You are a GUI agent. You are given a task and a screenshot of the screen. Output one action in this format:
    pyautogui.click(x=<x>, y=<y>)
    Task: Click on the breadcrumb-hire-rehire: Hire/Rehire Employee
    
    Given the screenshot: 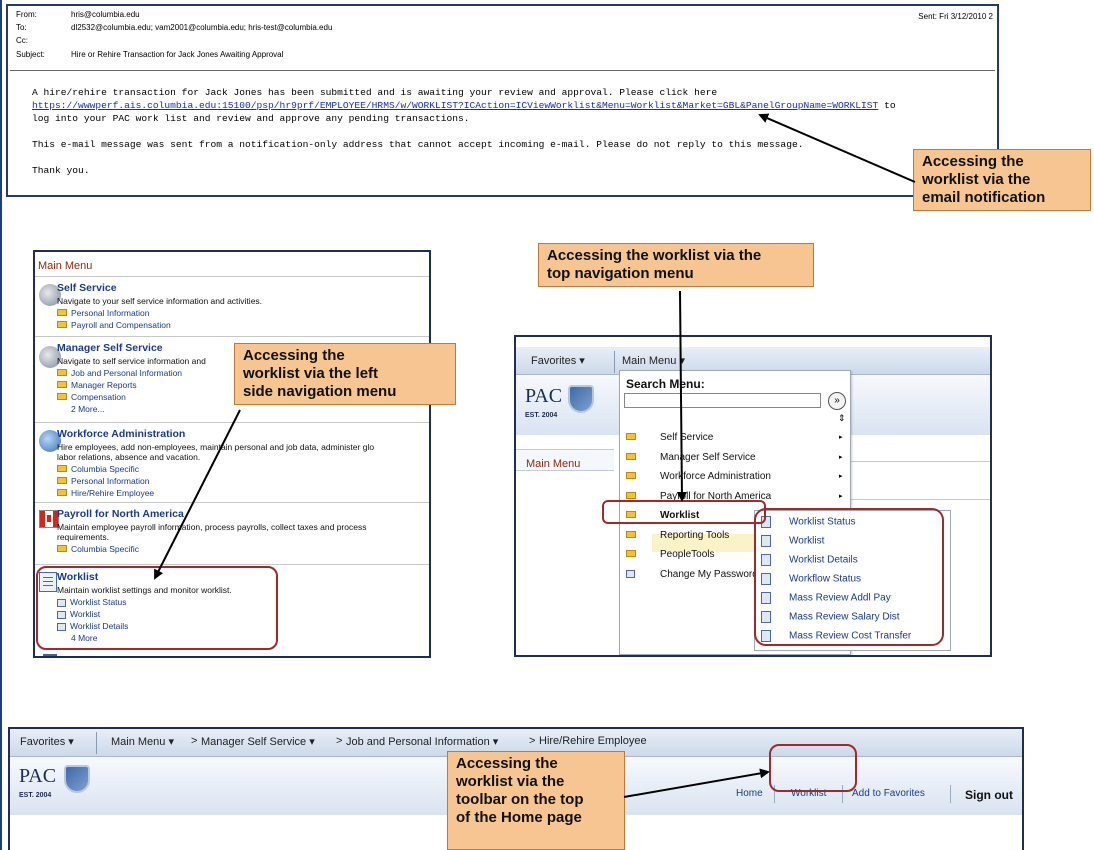 What is the action you would take?
    pyautogui.click(x=593, y=741)
    